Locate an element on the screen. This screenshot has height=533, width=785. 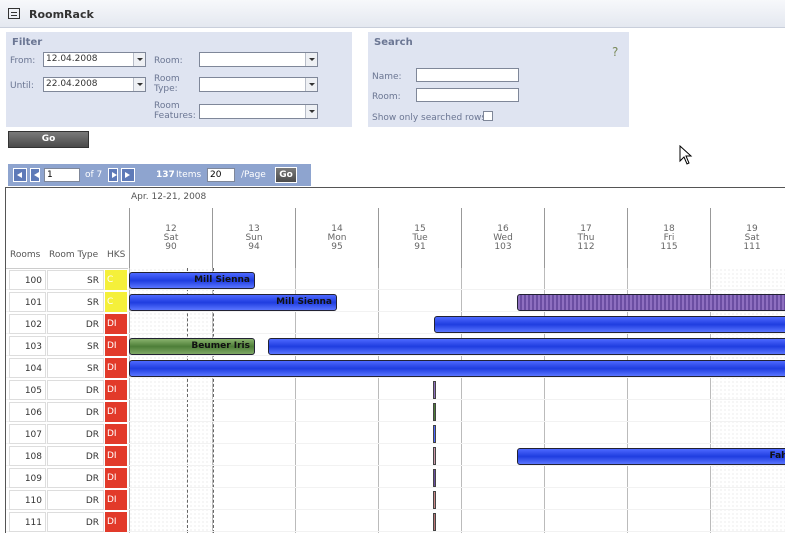
col-rooms: Rooms is located at coordinates (25, 255).